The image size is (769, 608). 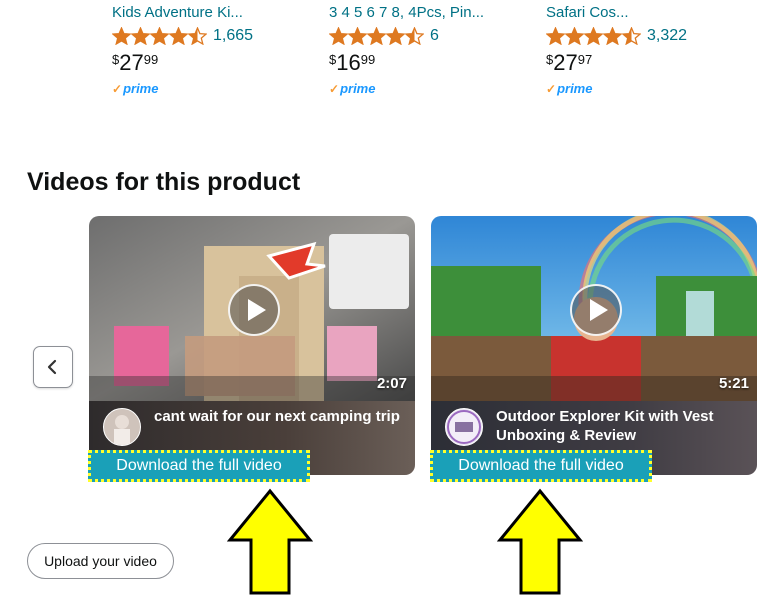 What do you see at coordinates (164, 182) in the screenshot?
I see `section-title: Videos for this product` at bounding box center [164, 182].